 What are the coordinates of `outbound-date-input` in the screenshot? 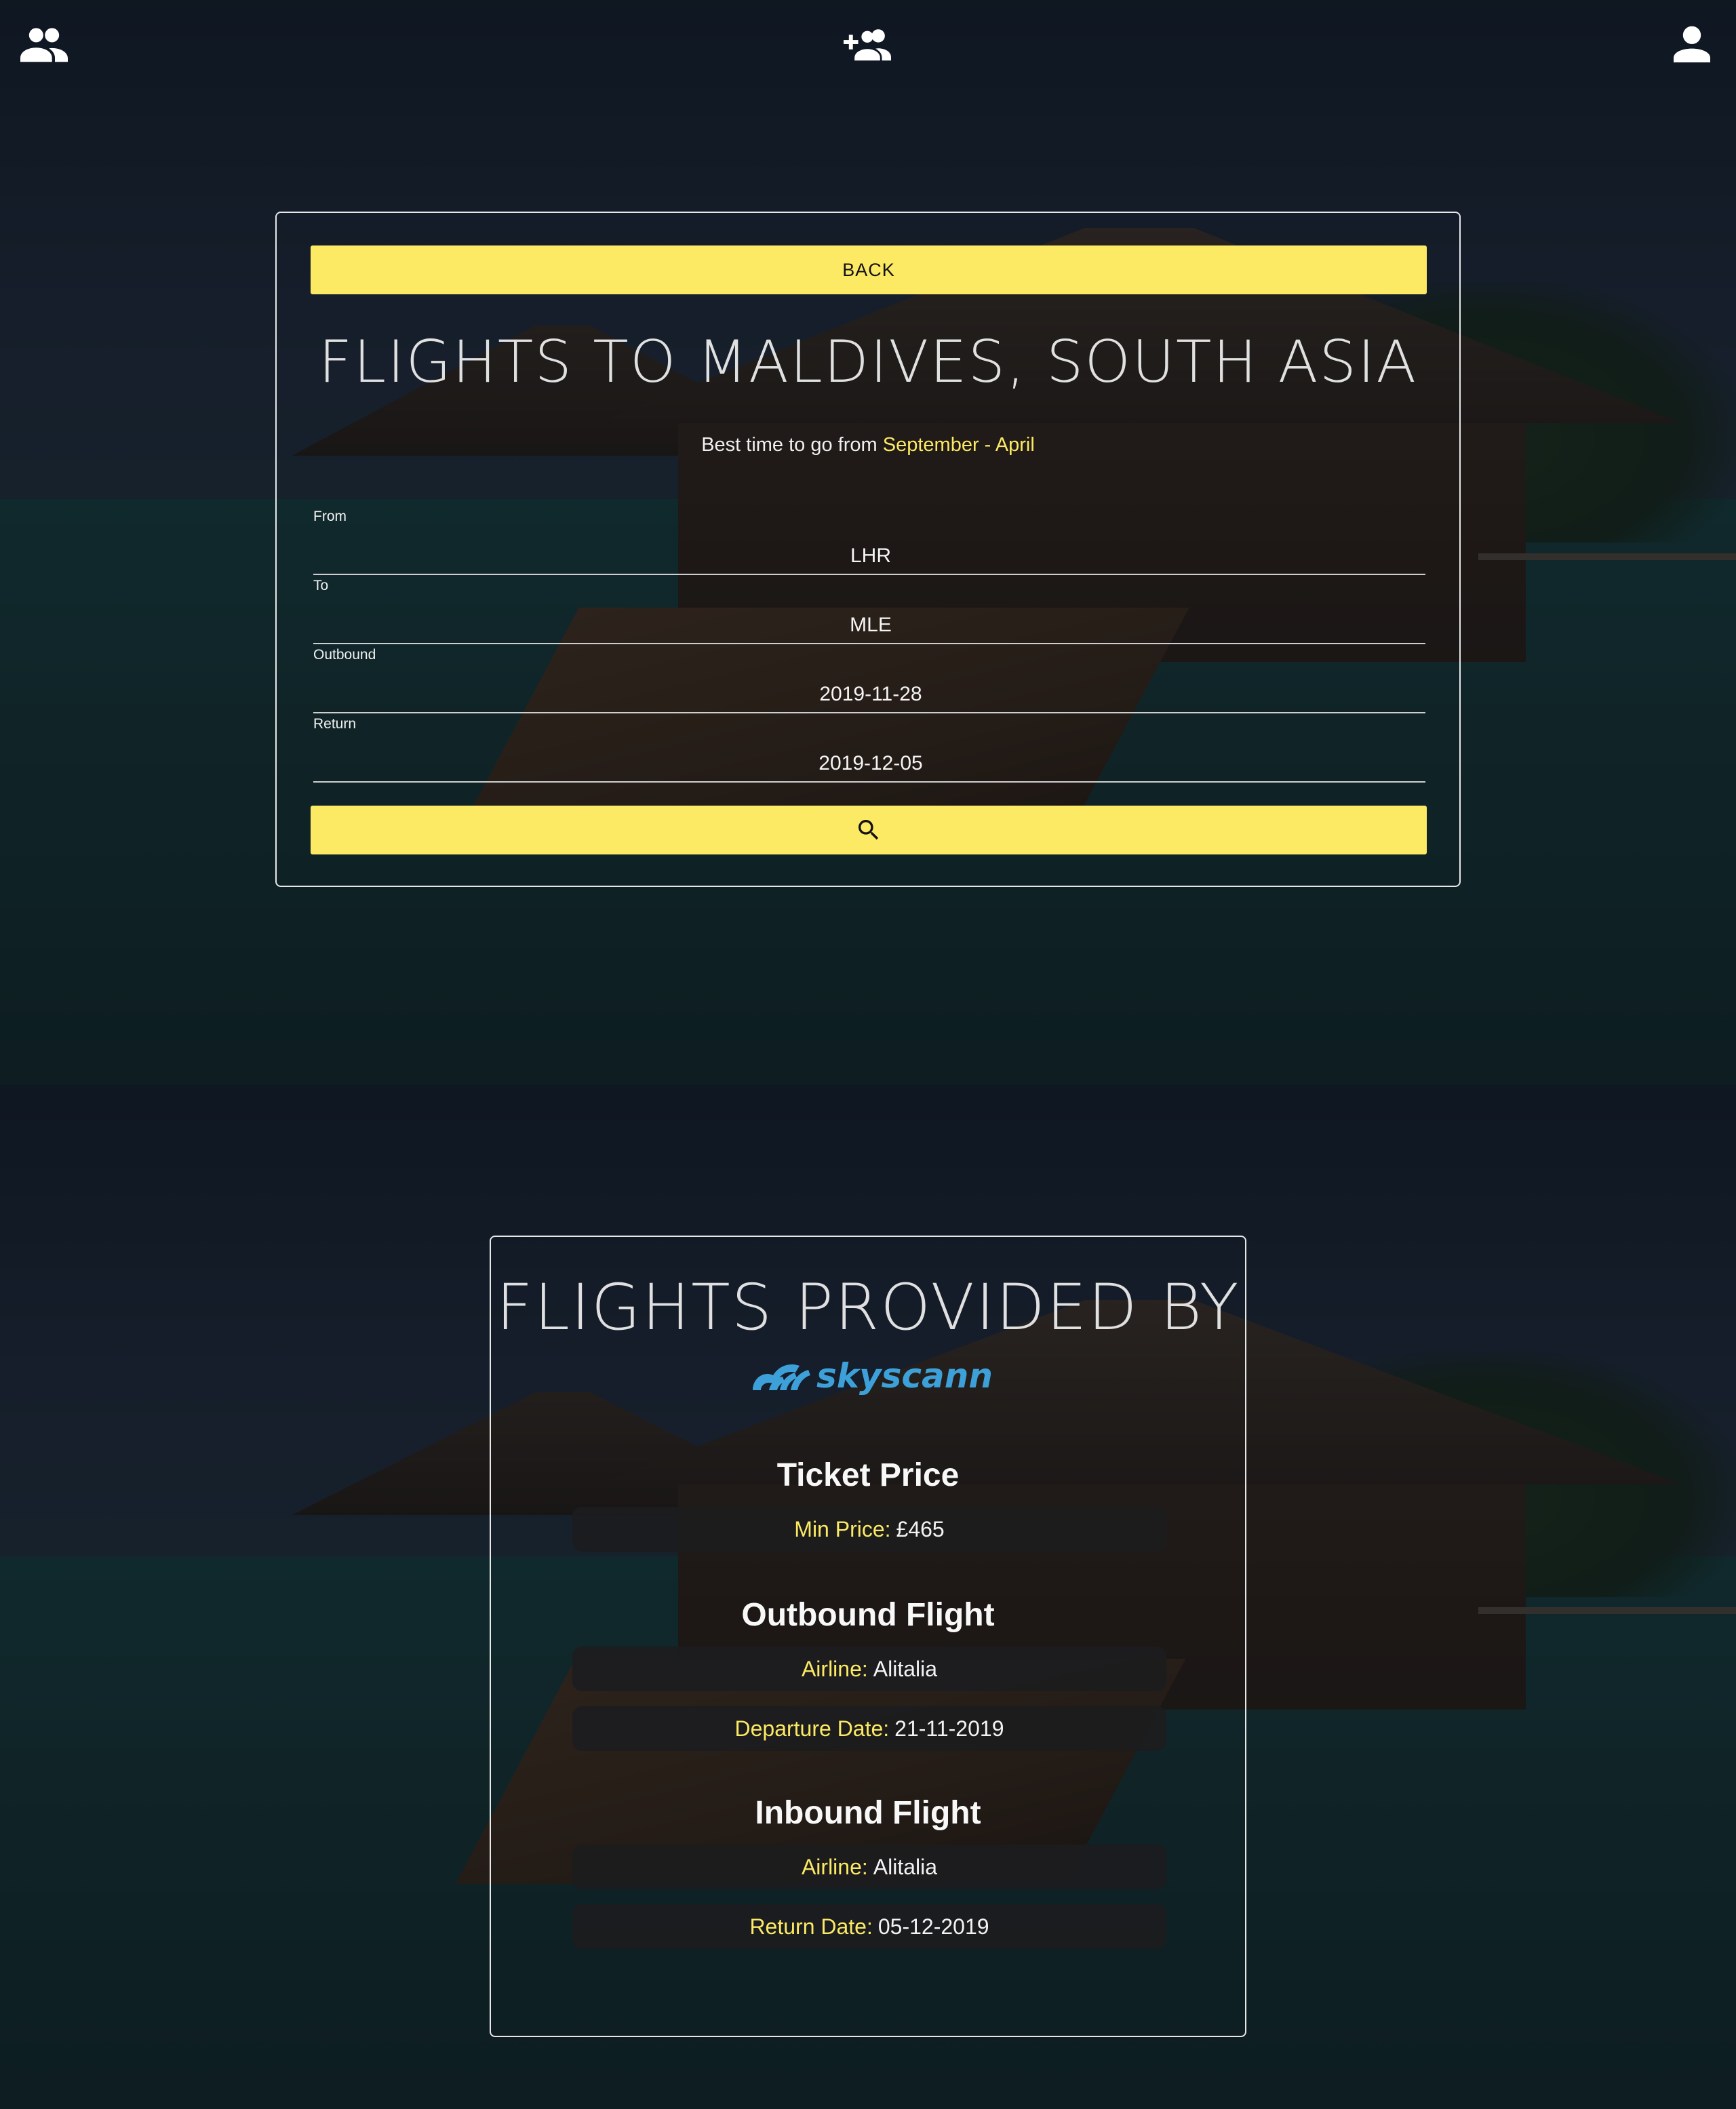 It's located at (870, 695).